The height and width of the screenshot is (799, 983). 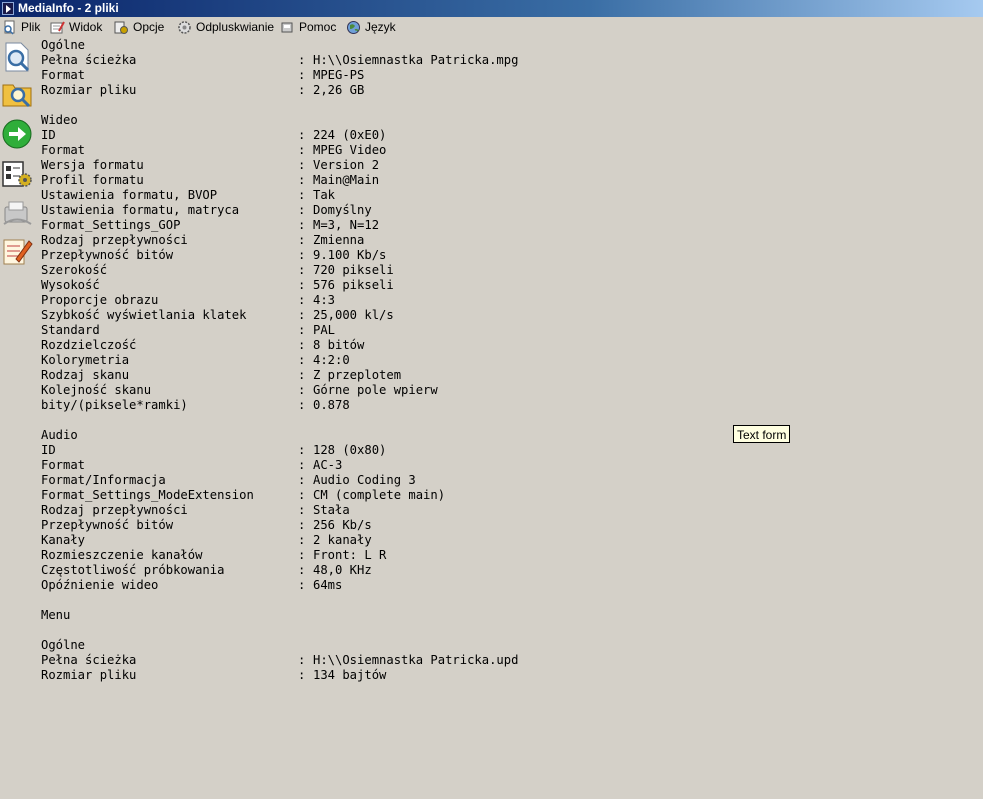 What do you see at coordinates (68, 8) in the screenshot?
I see `window-title: MediaInfo - 2 pliki` at bounding box center [68, 8].